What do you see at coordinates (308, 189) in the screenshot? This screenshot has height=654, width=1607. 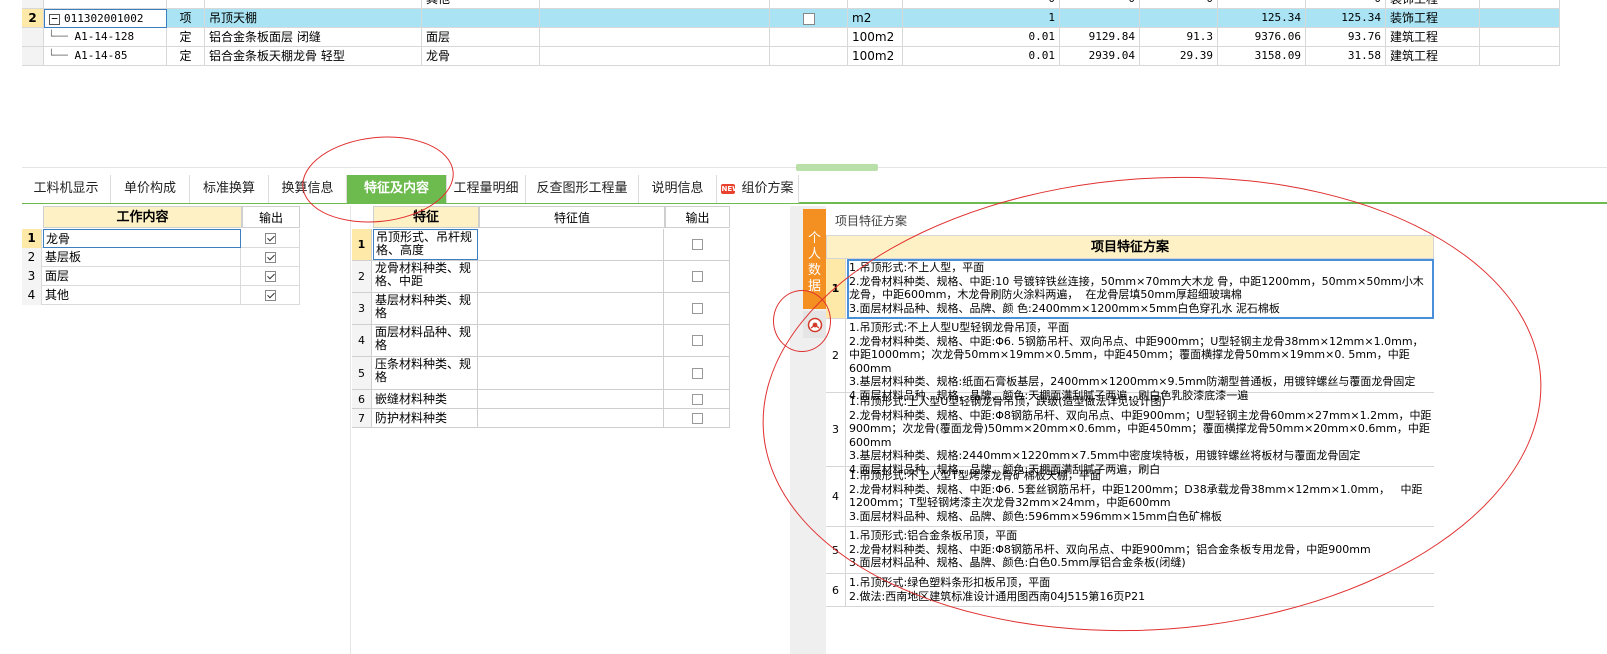 I see `tab-conversion-info: 换算信息` at bounding box center [308, 189].